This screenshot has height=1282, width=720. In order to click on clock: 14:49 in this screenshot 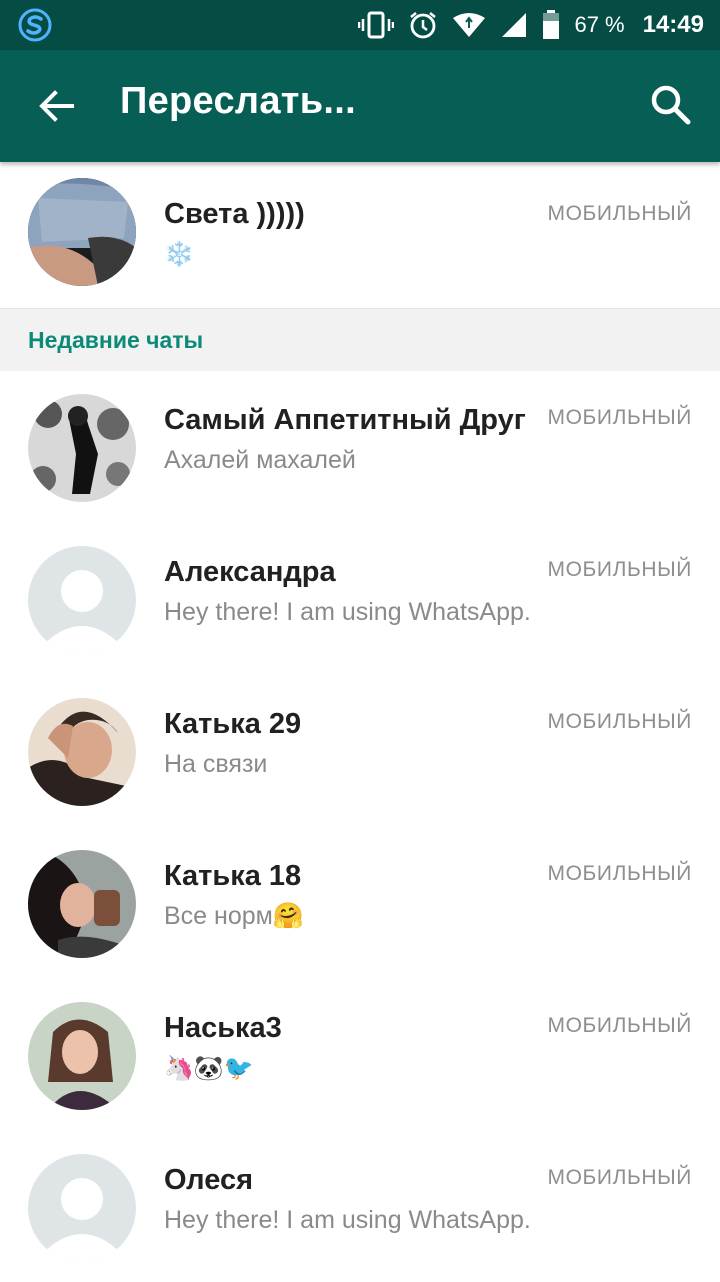, I will do `click(673, 24)`.